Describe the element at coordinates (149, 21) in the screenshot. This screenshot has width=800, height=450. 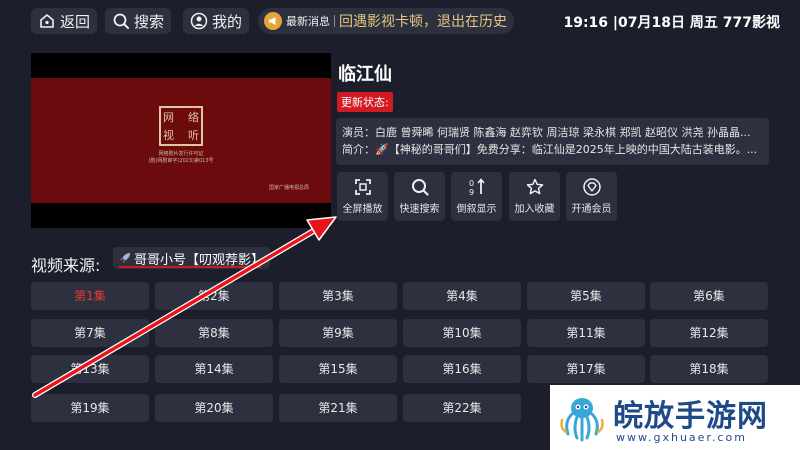
I see `search-label: 搜索` at that location.